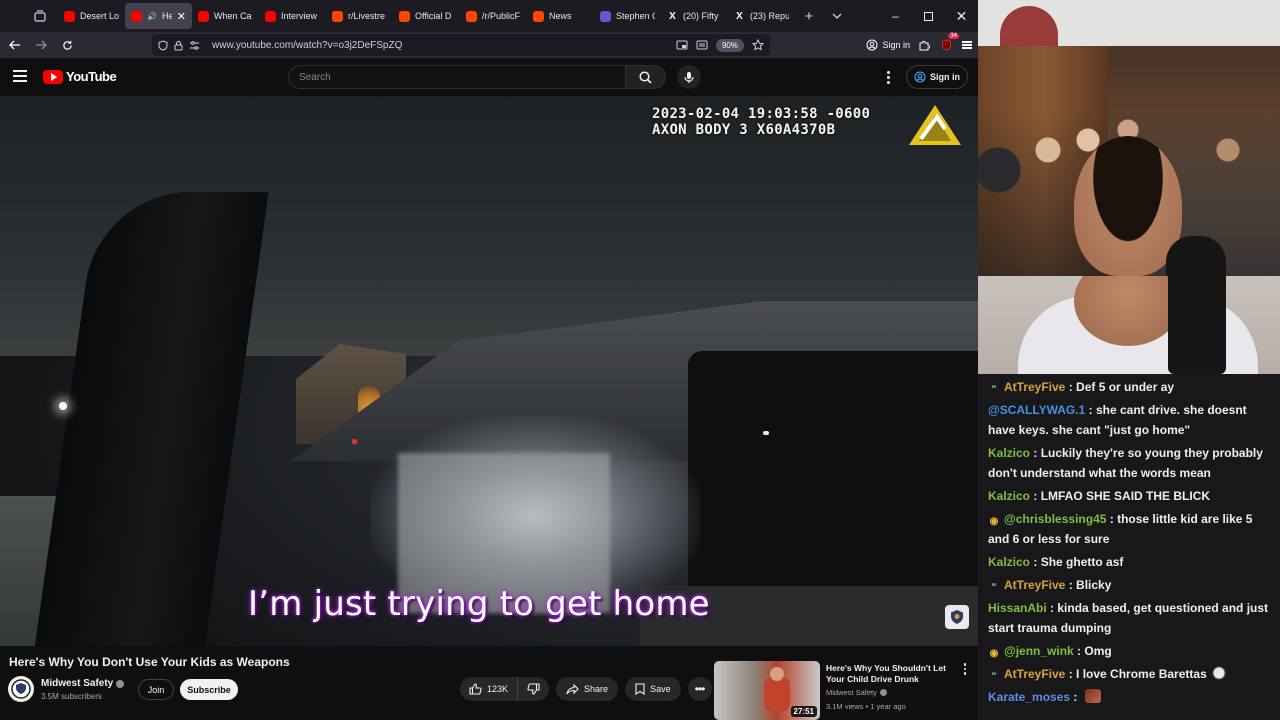  I want to click on like-dislike-group: 123K, so click(505, 689).